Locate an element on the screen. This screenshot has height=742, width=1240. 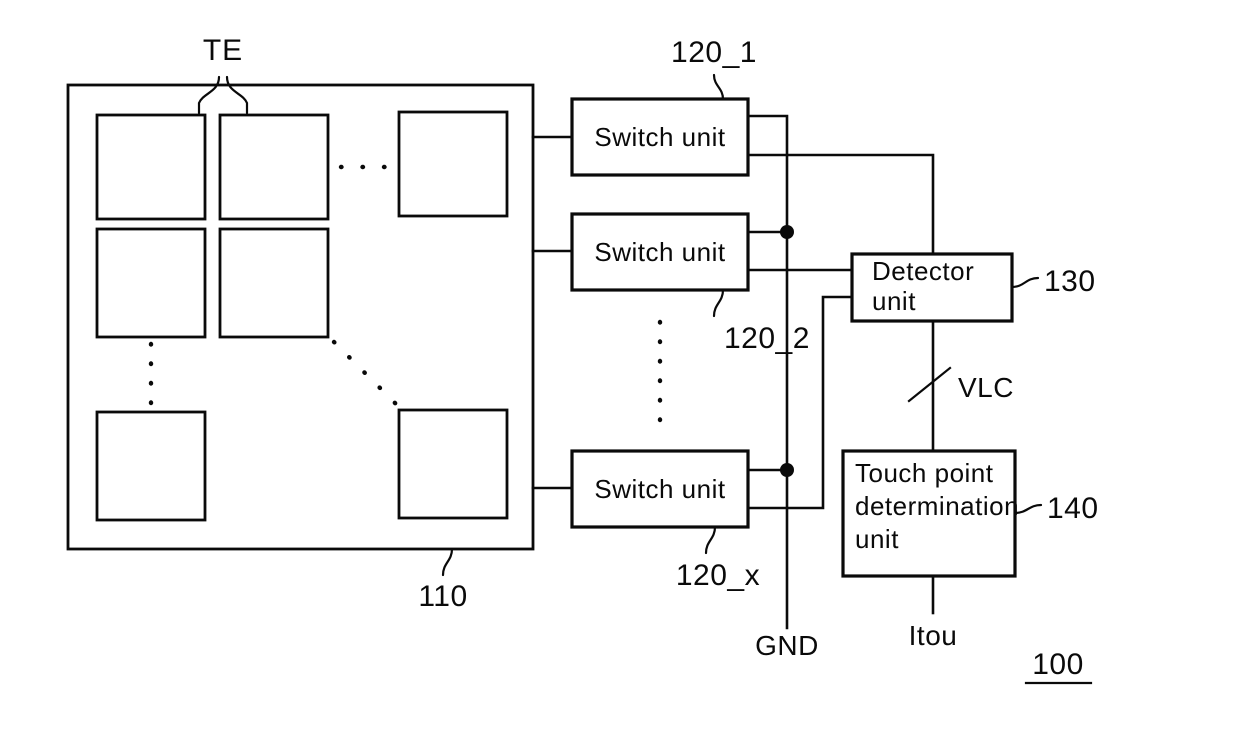
switch-unit-1-label: Switch unit is located at coordinates (659, 137).